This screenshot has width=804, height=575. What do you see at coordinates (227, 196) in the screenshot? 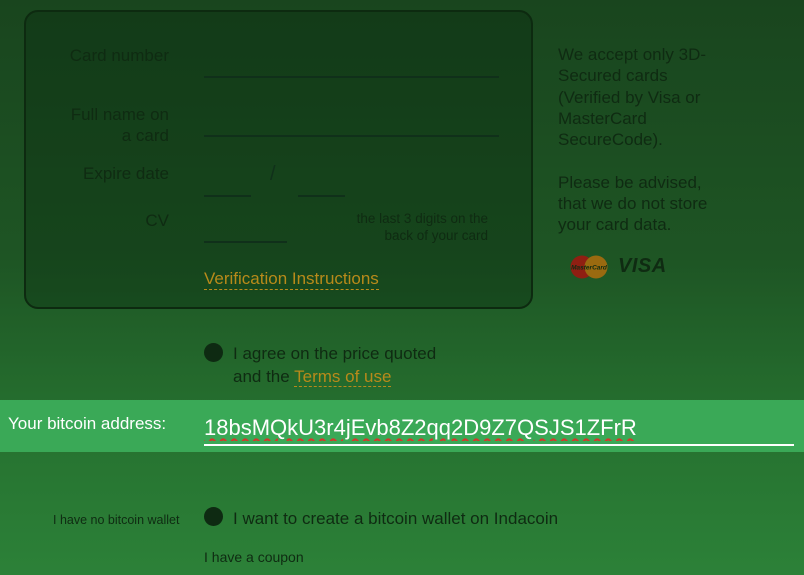
I see `expire-month-field` at bounding box center [227, 196].